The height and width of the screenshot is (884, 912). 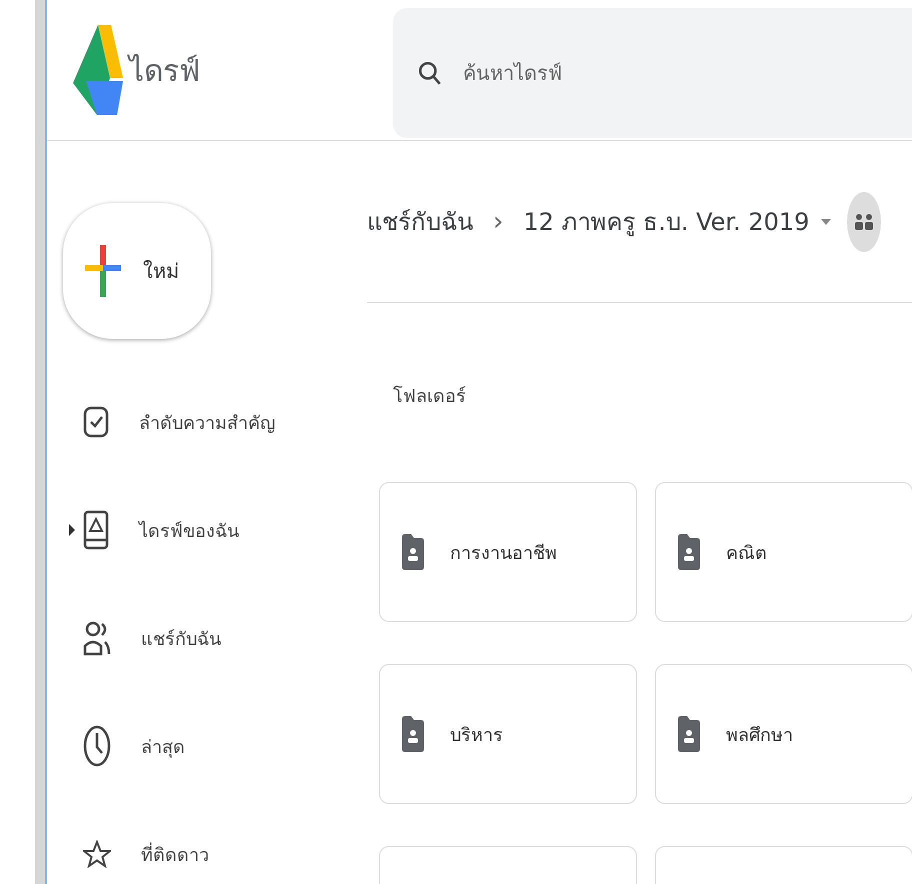 What do you see at coordinates (72, 530) in the screenshot?
I see `expand-arrow-icon` at bounding box center [72, 530].